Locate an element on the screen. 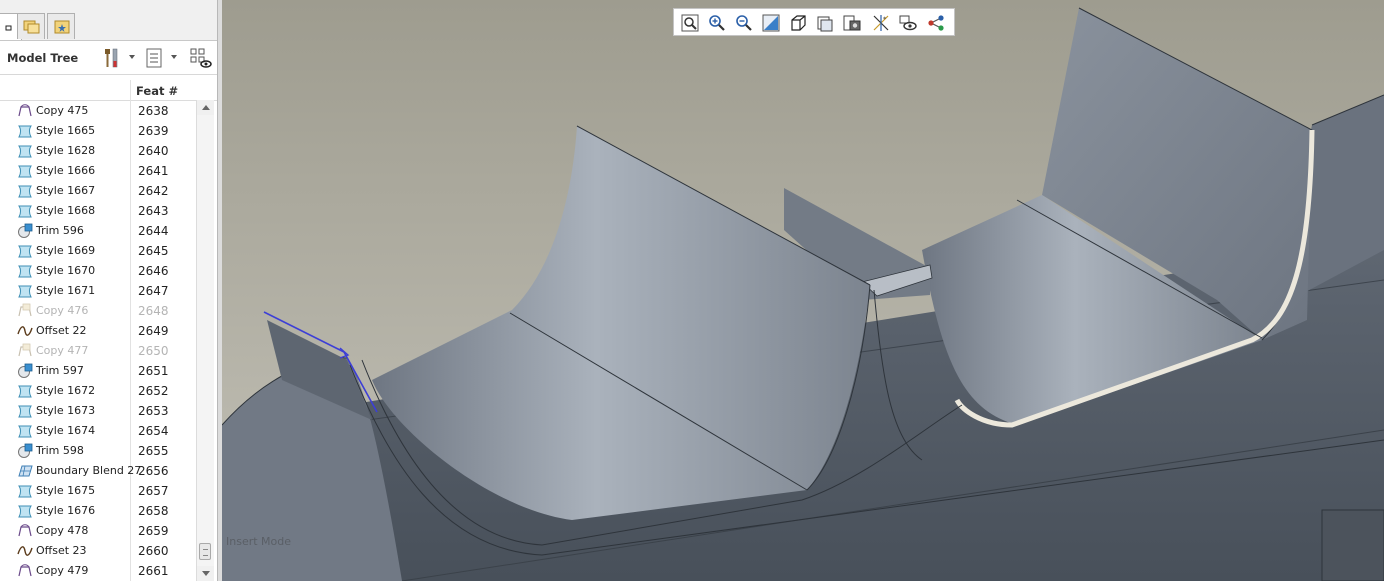 The width and height of the screenshot is (1384, 582). tree-item-feat-number: 2655 is located at coordinates (153, 451).